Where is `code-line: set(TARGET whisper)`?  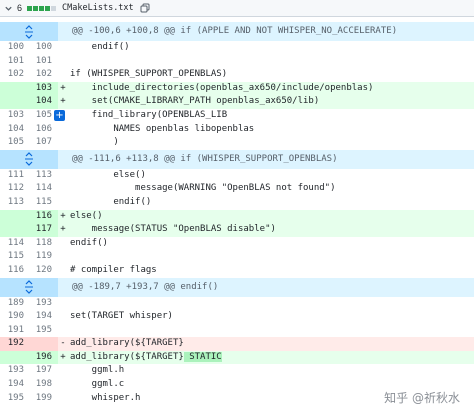
code-line: set(TARGET whisper) is located at coordinates (271, 317).